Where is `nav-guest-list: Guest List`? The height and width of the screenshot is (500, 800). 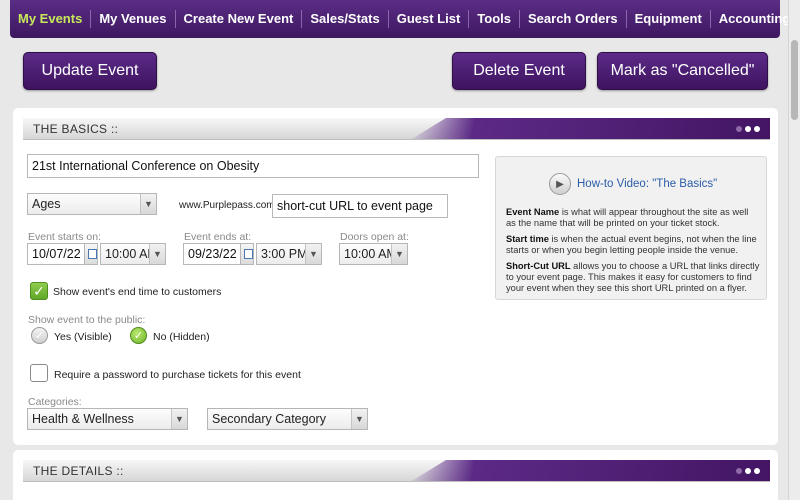 nav-guest-list: Guest List is located at coordinates (429, 19).